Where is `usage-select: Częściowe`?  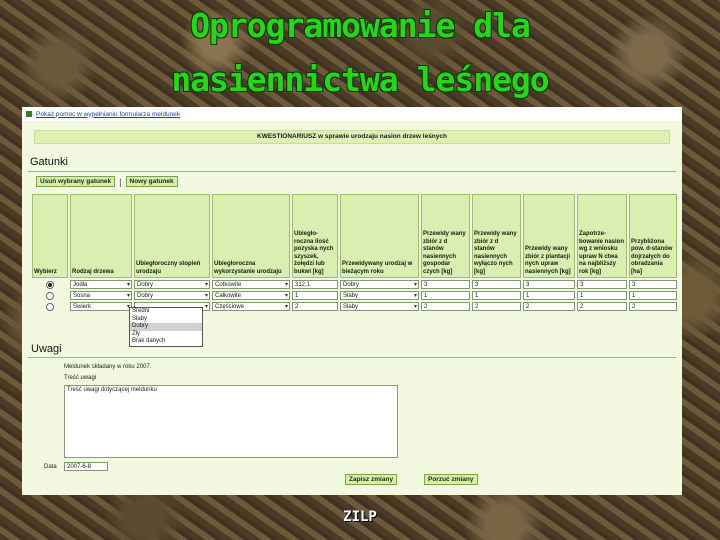 usage-select: Częściowe is located at coordinates (251, 307).